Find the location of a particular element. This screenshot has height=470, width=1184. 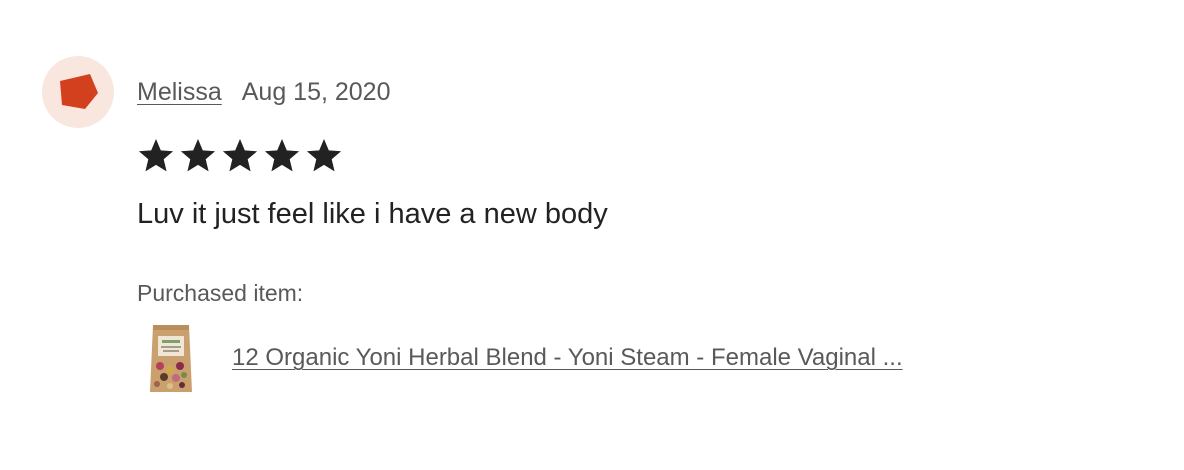

reviewer-name-link: Melissa is located at coordinates (179, 92).